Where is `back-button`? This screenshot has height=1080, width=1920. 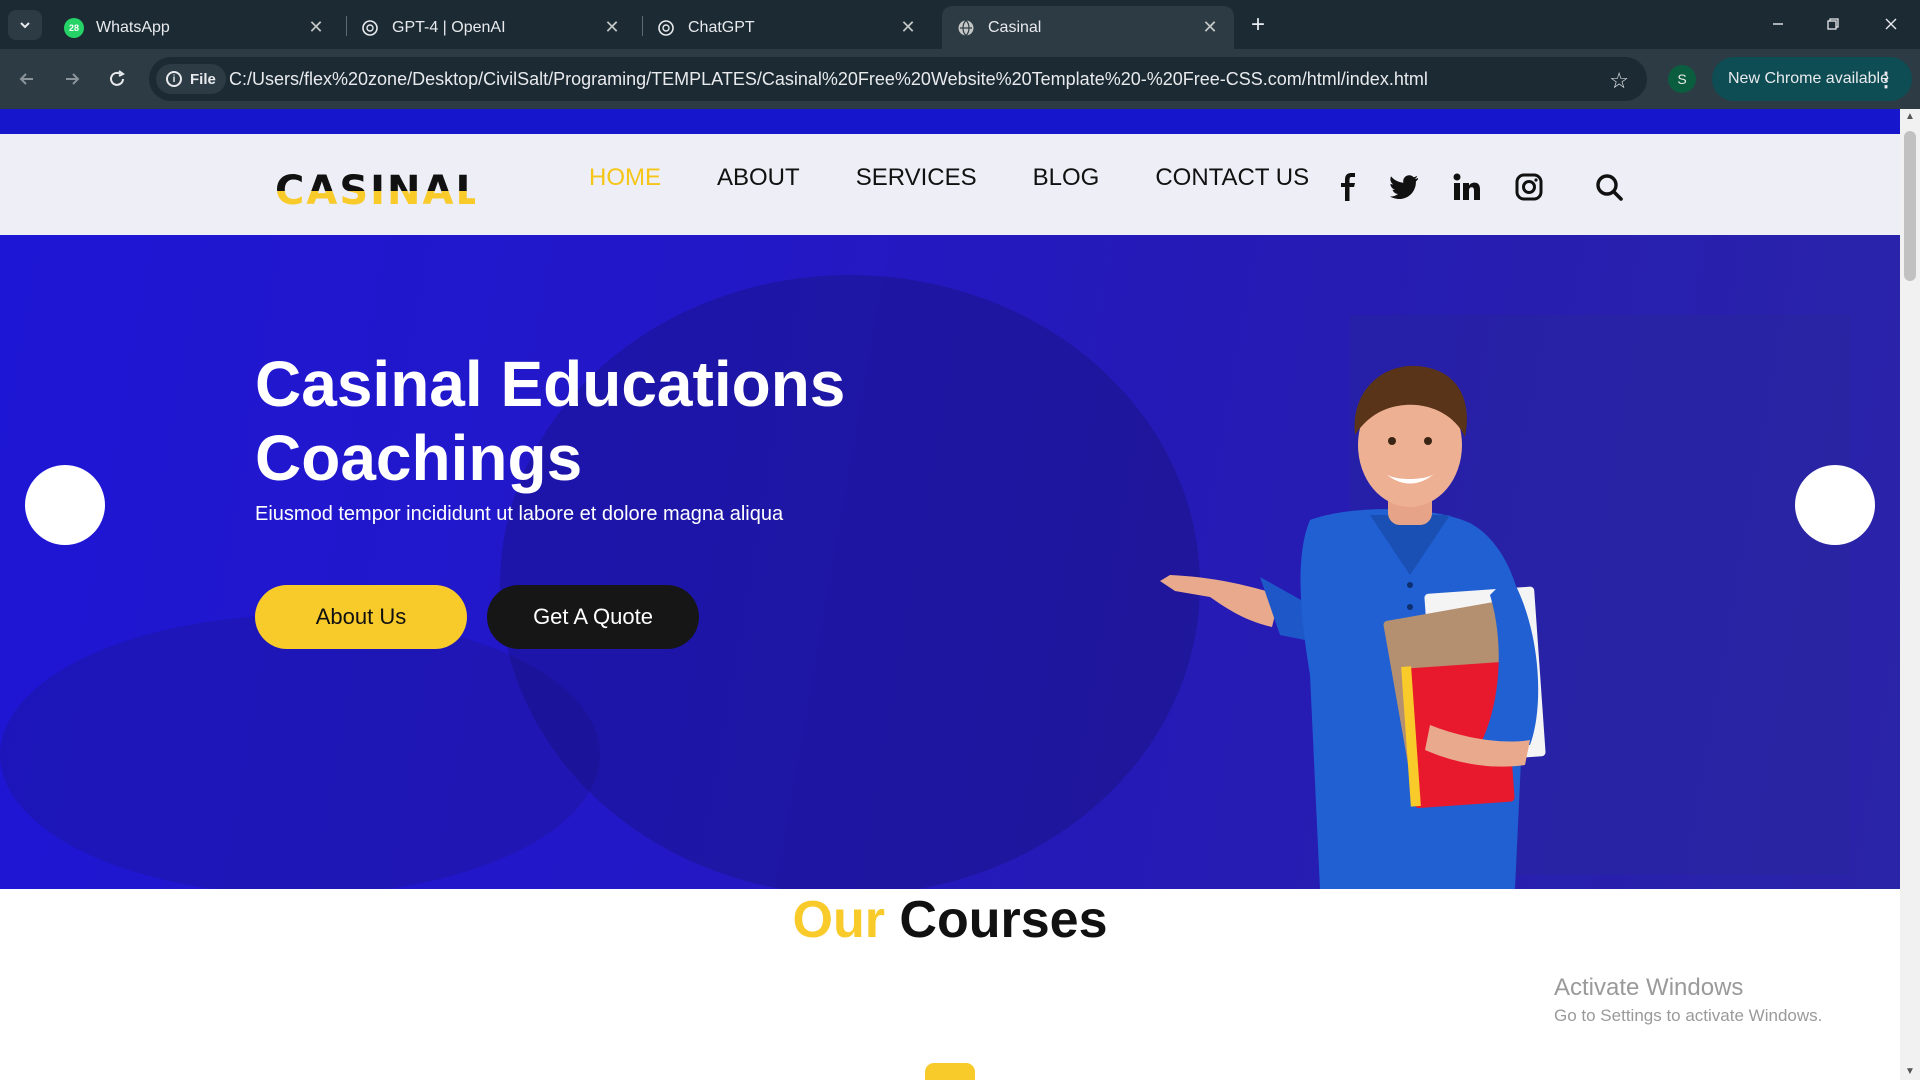 back-button is located at coordinates (27, 79).